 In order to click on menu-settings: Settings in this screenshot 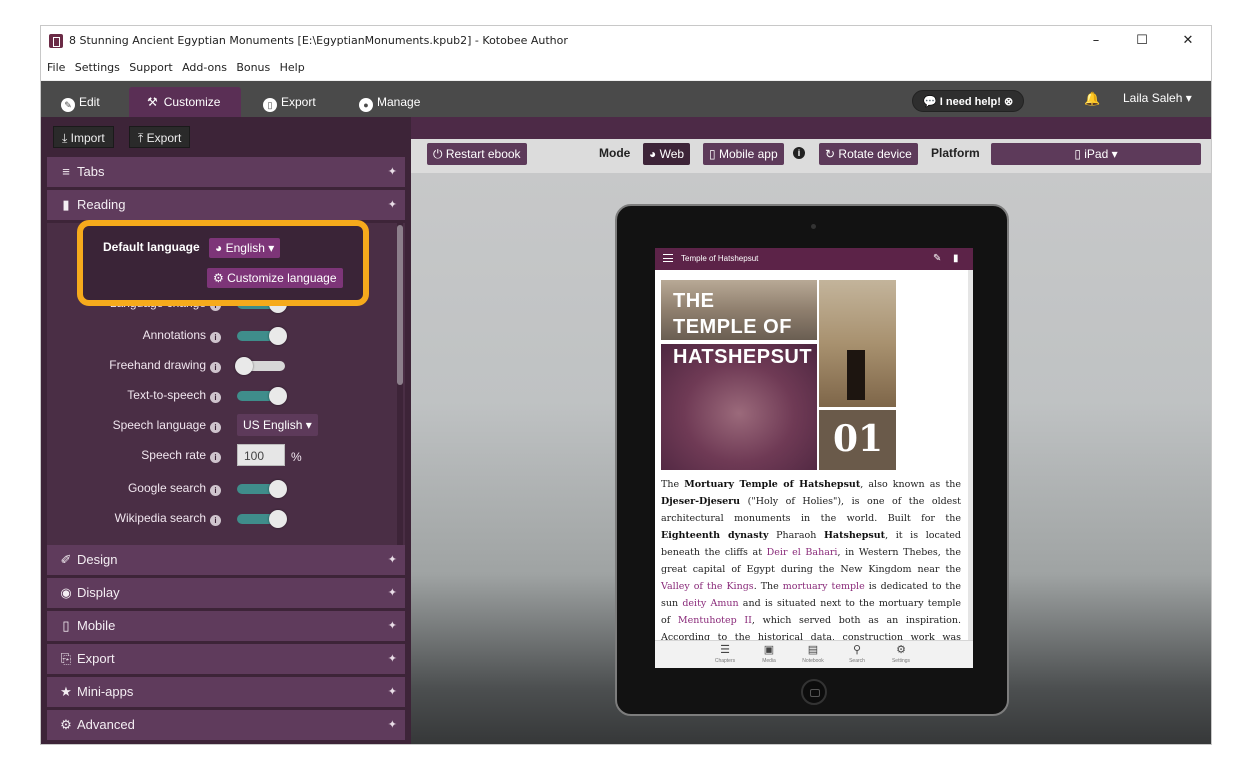, I will do `click(97, 68)`.